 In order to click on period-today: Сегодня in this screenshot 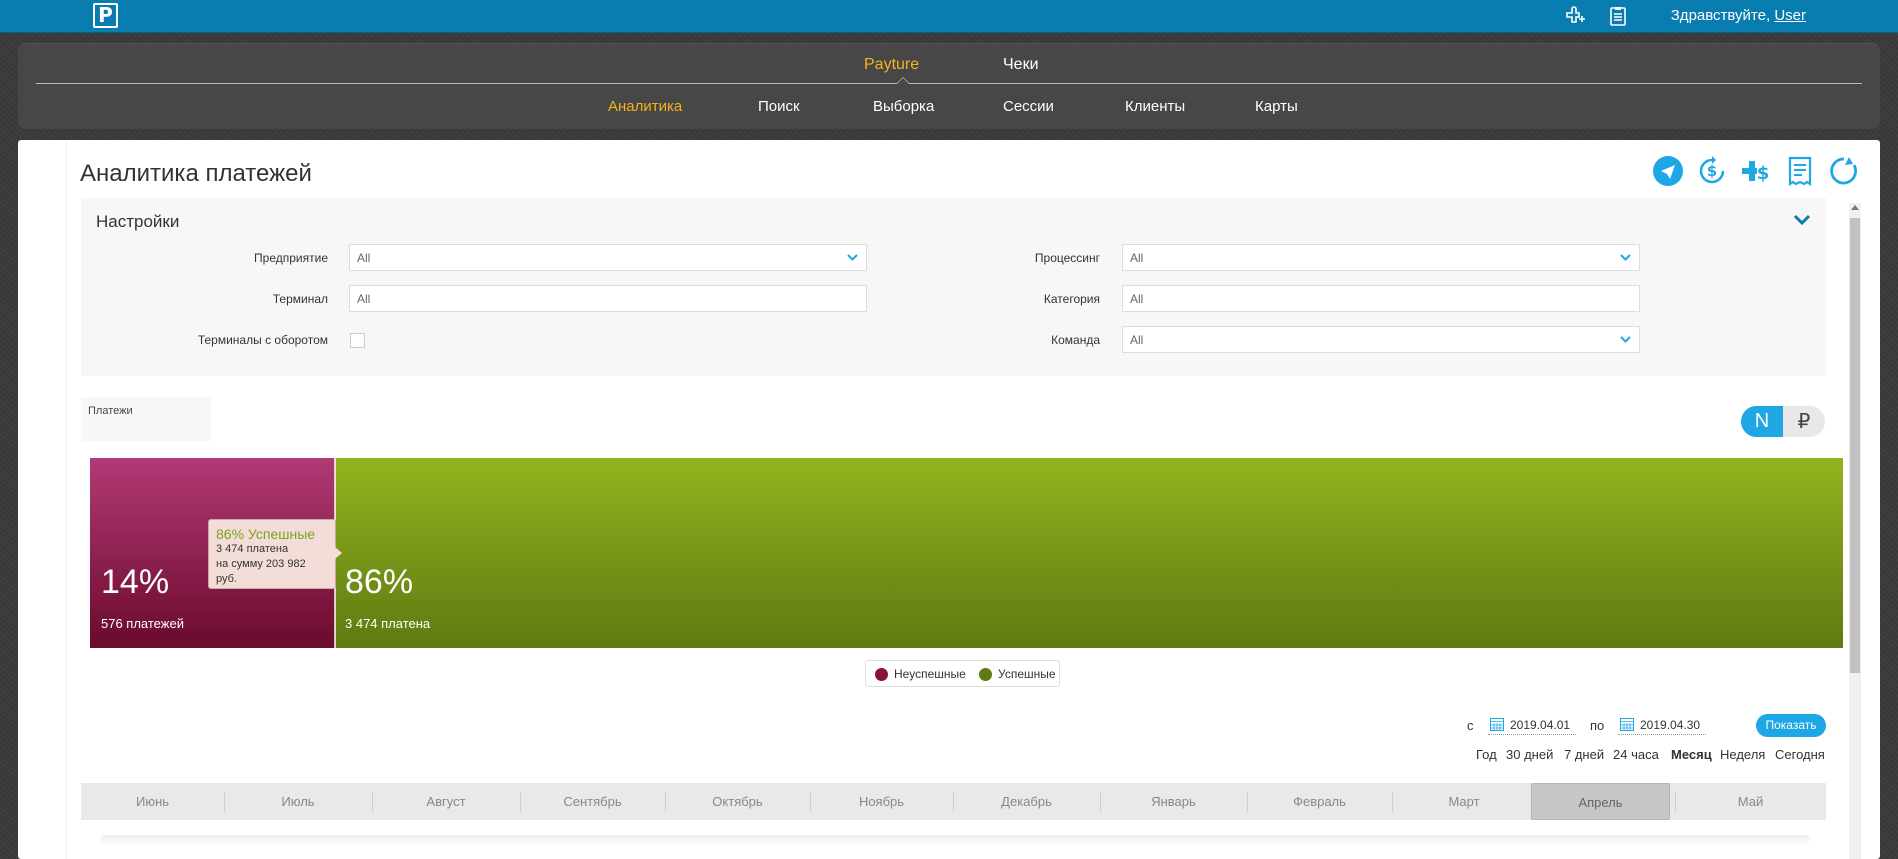, I will do `click(1800, 754)`.